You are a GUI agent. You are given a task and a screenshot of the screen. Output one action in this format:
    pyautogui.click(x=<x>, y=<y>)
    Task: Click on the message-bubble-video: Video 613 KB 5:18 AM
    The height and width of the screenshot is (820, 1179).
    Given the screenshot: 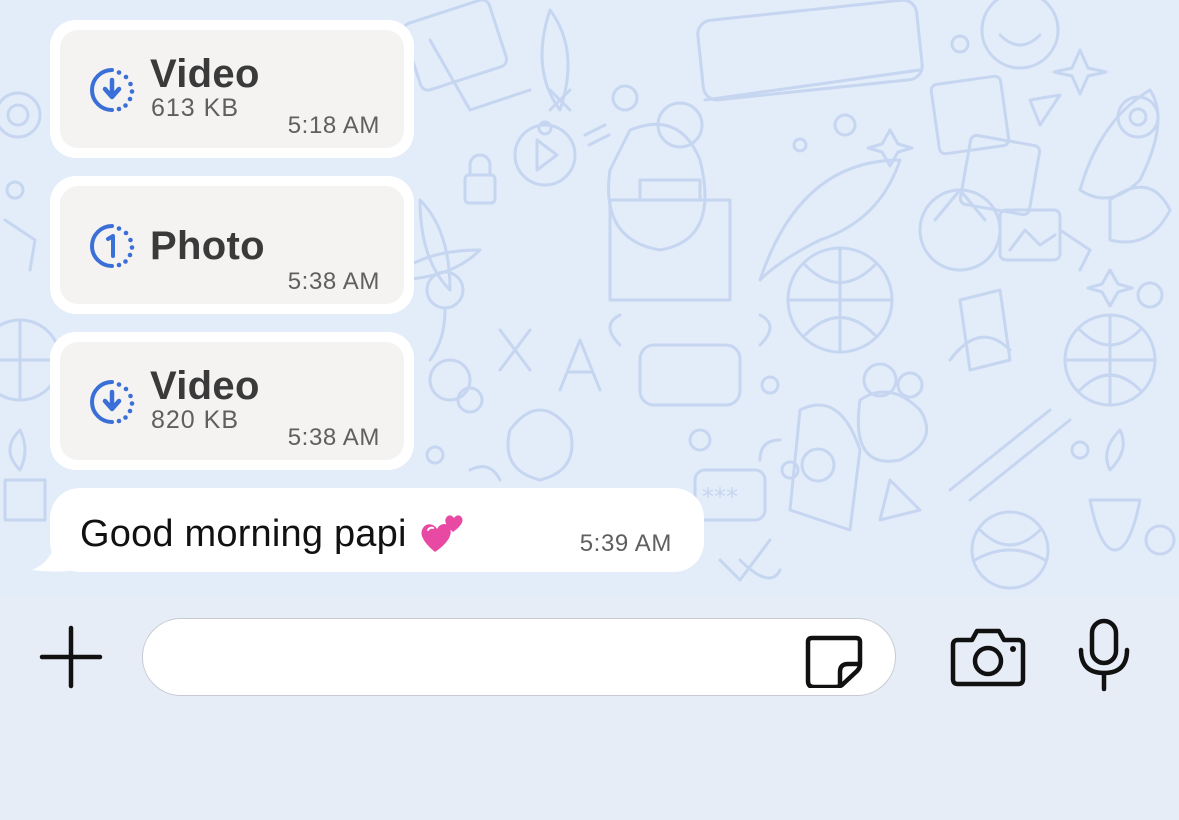 What is the action you would take?
    pyautogui.click(x=232, y=89)
    